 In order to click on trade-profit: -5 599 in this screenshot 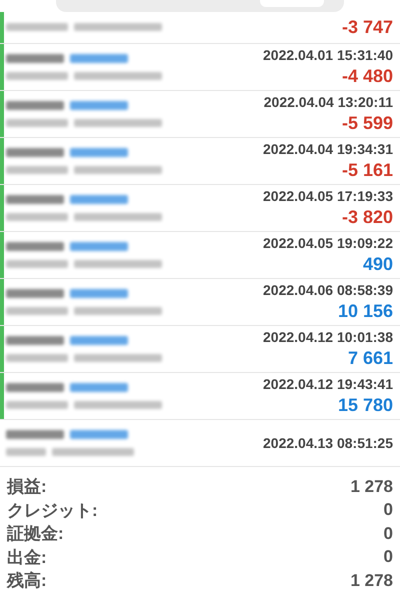, I will do `click(367, 123)`.